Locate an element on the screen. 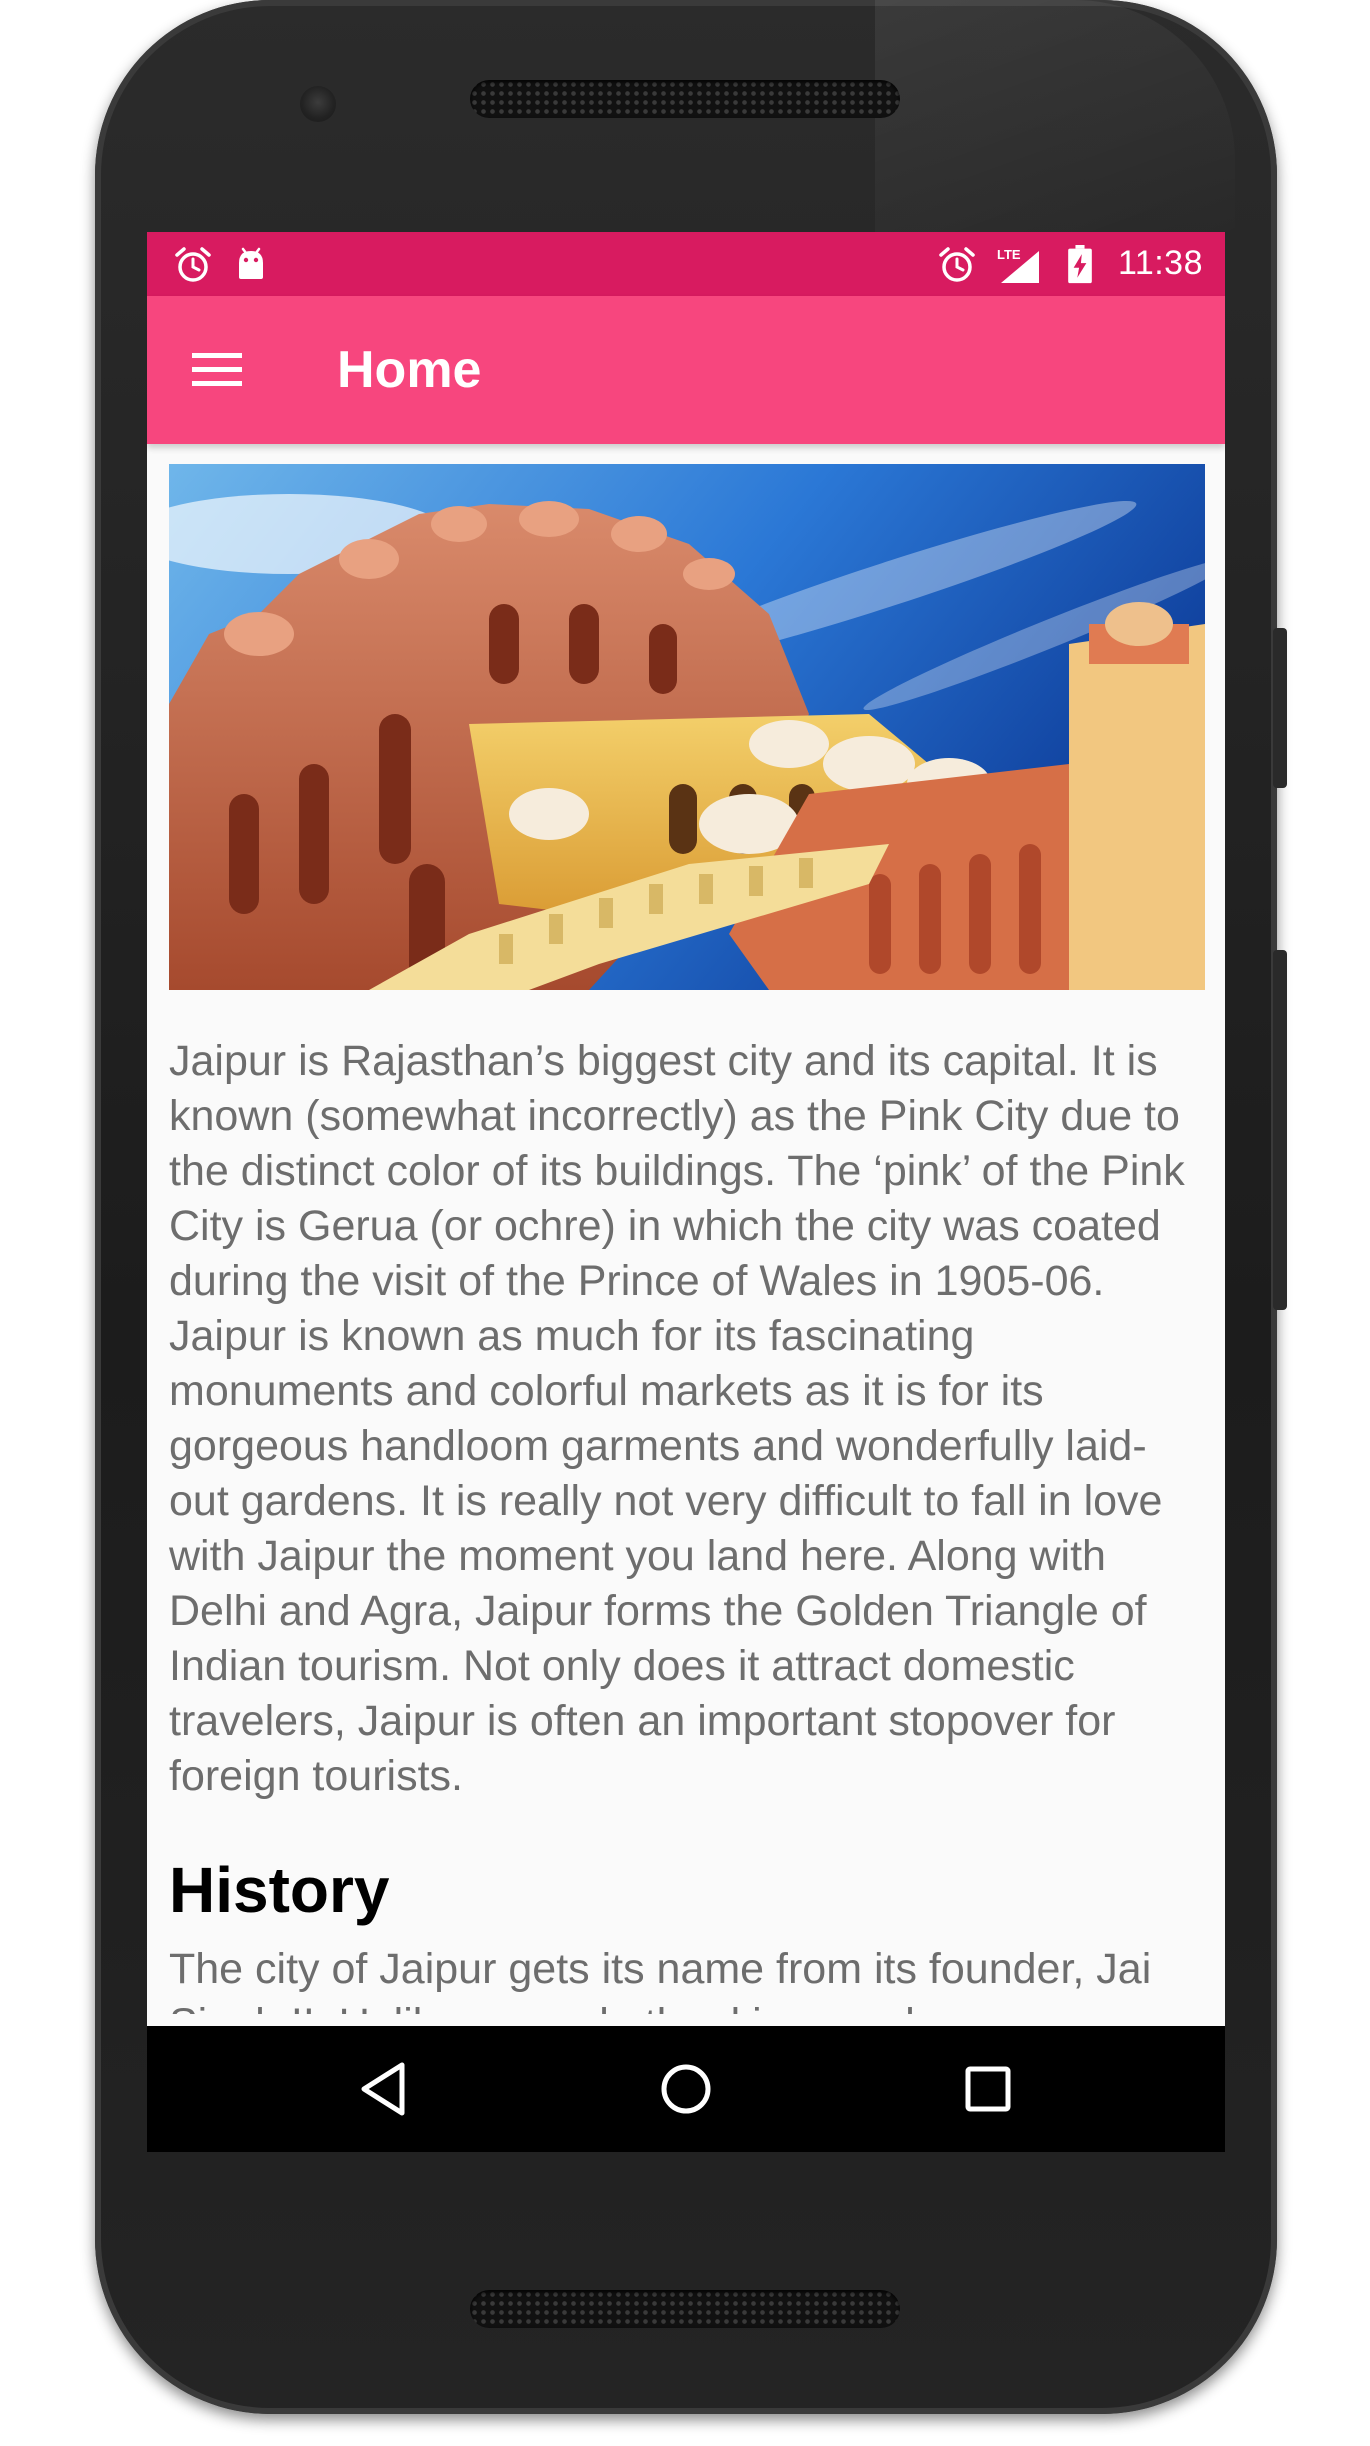  home-button is located at coordinates (686, 2089).